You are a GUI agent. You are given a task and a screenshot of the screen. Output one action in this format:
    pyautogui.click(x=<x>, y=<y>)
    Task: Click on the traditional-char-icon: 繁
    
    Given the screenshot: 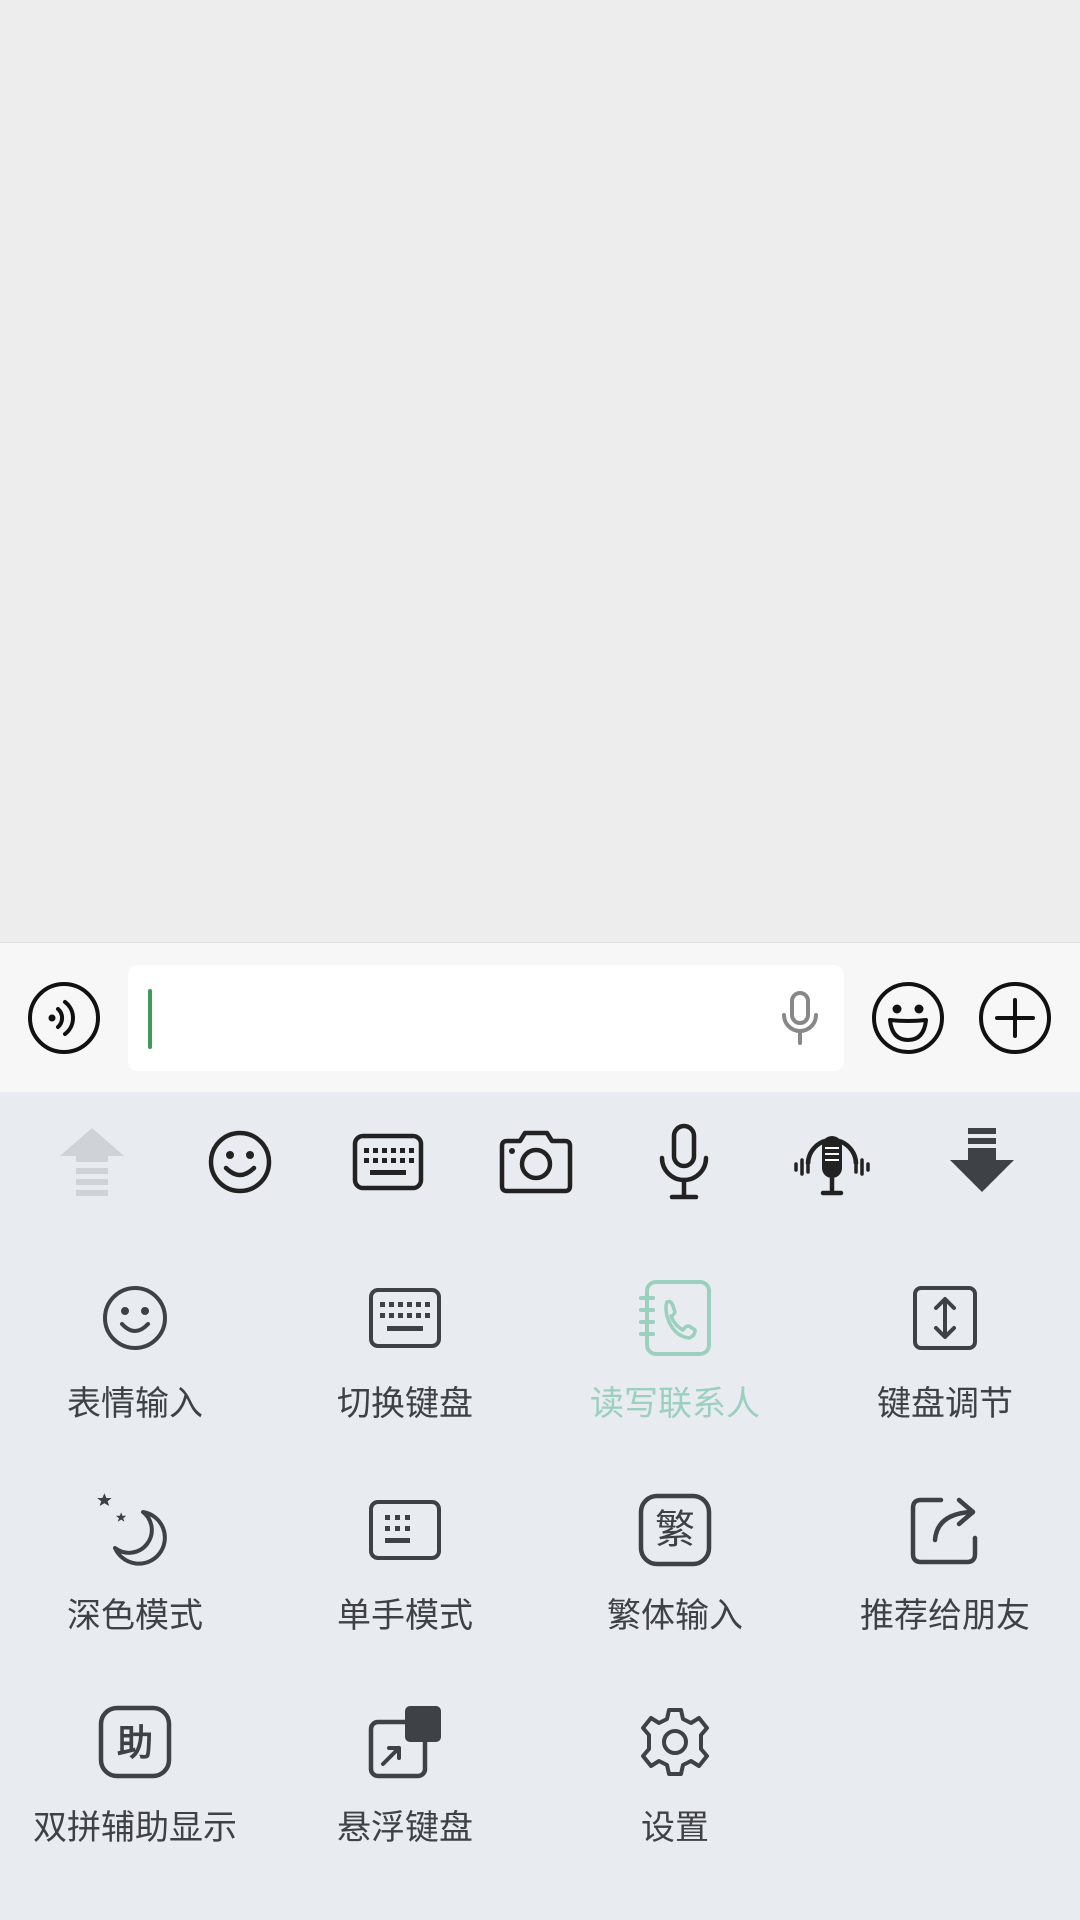 What is the action you would take?
    pyautogui.click(x=675, y=1530)
    